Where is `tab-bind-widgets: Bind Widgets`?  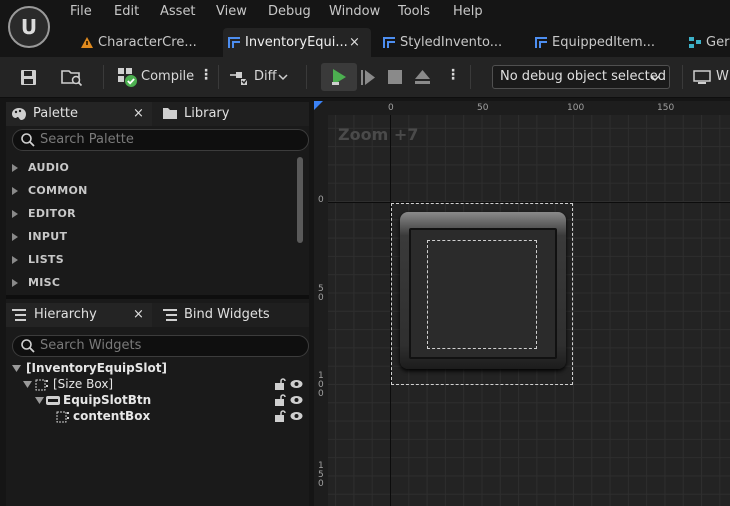 tab-bind-widgets: Bind Widgets is located at coordinates (233, 315).